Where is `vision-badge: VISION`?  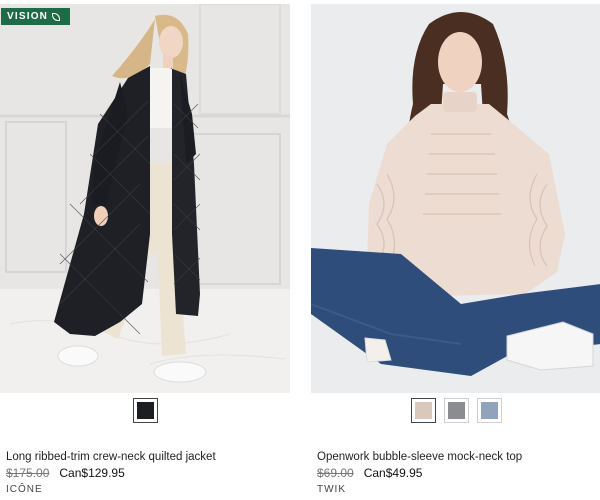
vision-badge: VISION is located at coordinates (35, 16).